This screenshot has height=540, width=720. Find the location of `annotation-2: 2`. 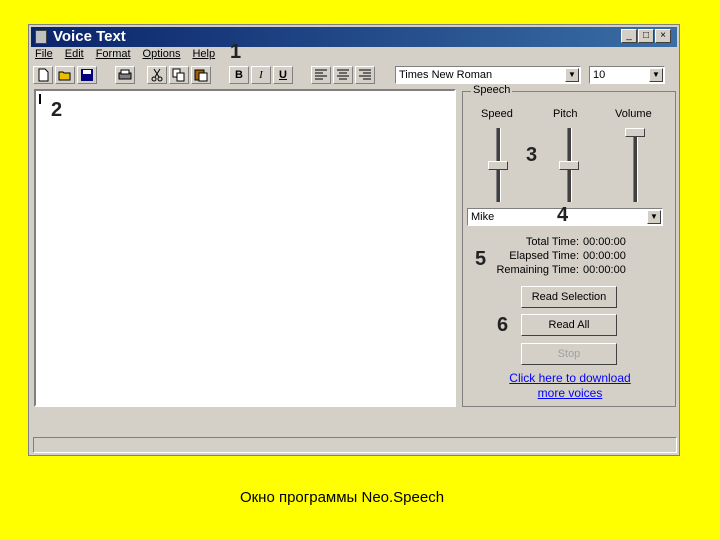

annotation-2: 2 is located at coordinates (57, 110).